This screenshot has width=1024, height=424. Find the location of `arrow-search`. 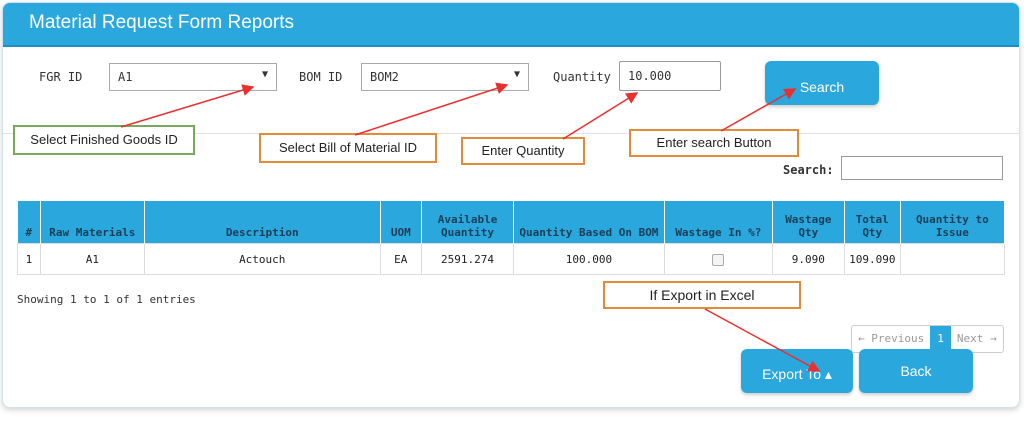

arrow-search is located at coordinates (758, 110).